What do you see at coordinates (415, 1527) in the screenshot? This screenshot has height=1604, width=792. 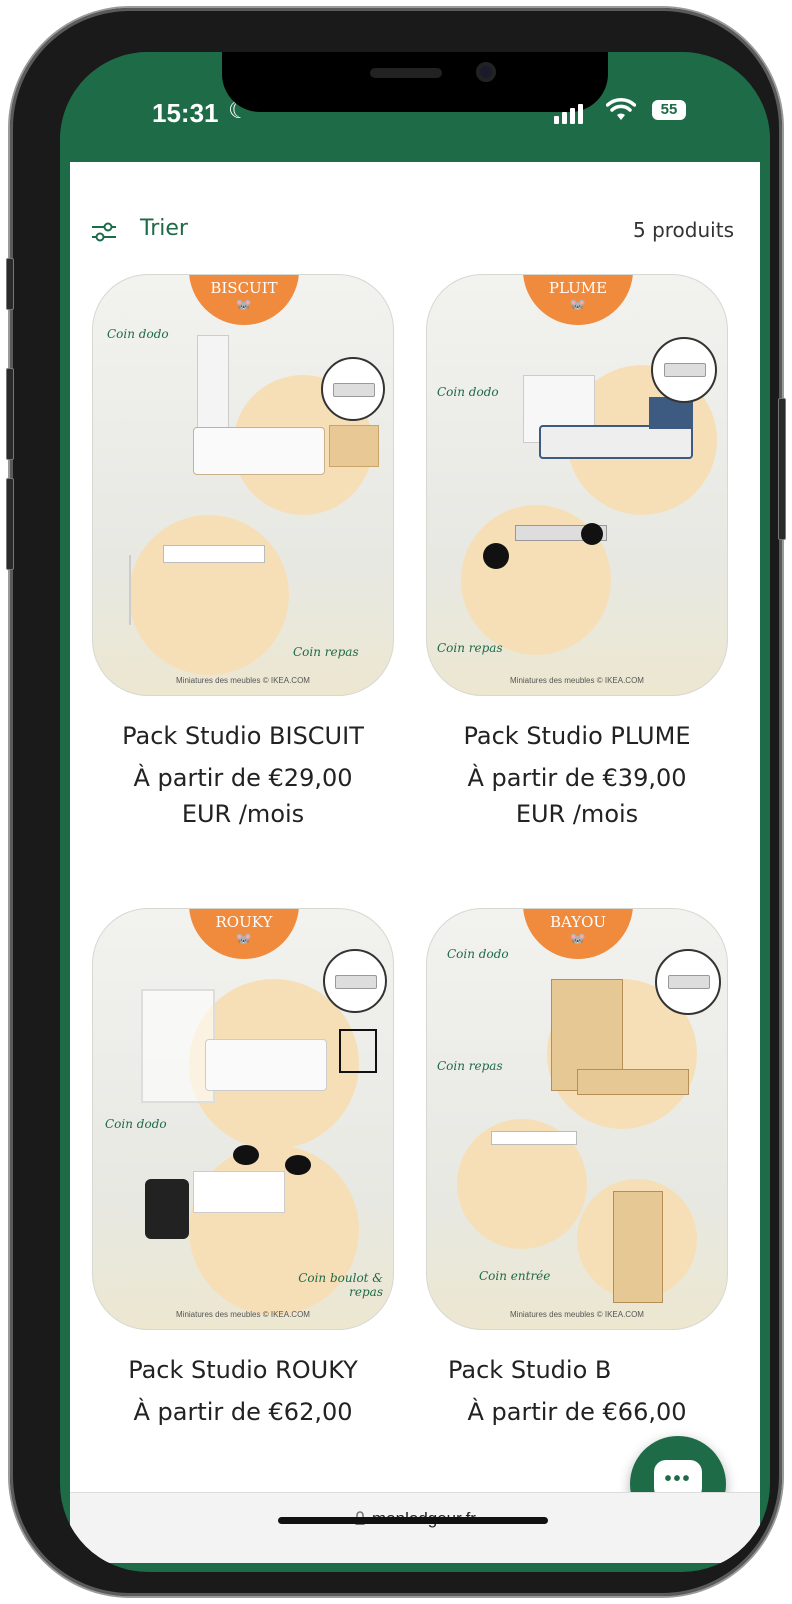 I see `browser-url-bar: monlodgeur.fr` at bounding box center [415, 1527].